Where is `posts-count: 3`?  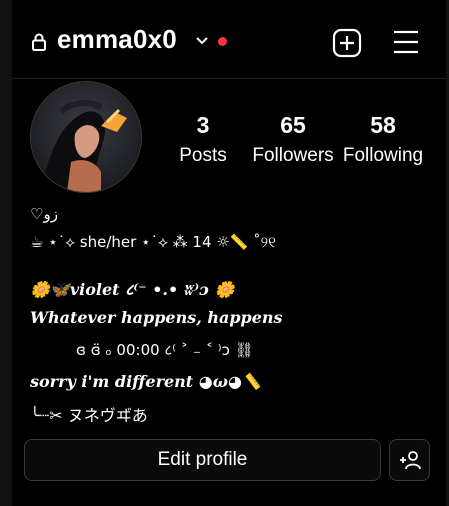
posts-count: 3 is located at coordinates (203, 125).